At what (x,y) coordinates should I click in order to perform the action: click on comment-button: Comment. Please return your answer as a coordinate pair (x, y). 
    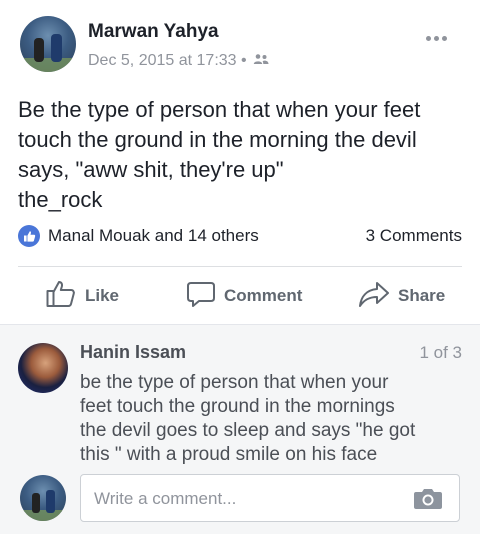
    Looking at the image, I should click on (244, 296).